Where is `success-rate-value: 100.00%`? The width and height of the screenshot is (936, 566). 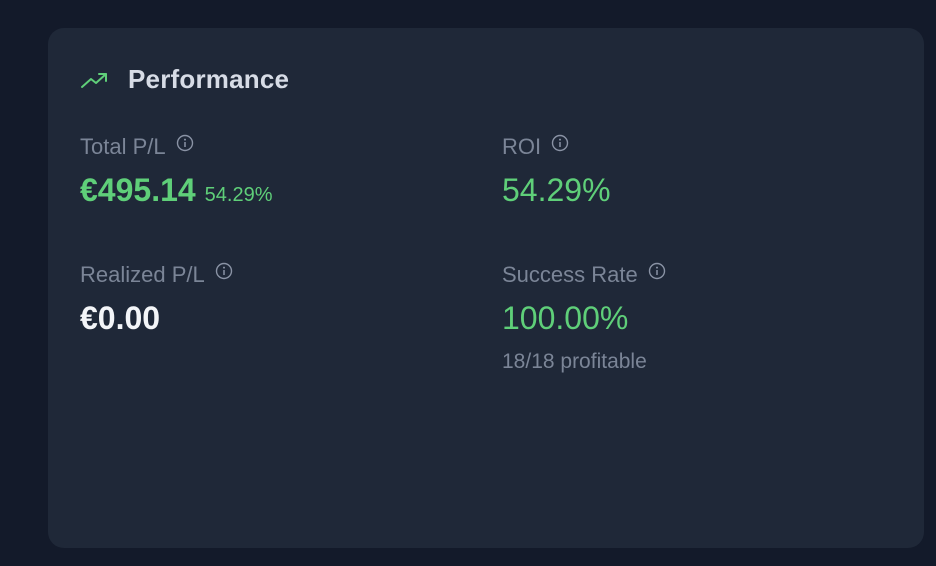 success-rate-value: 100.00% is located at coordinates (565, 318).